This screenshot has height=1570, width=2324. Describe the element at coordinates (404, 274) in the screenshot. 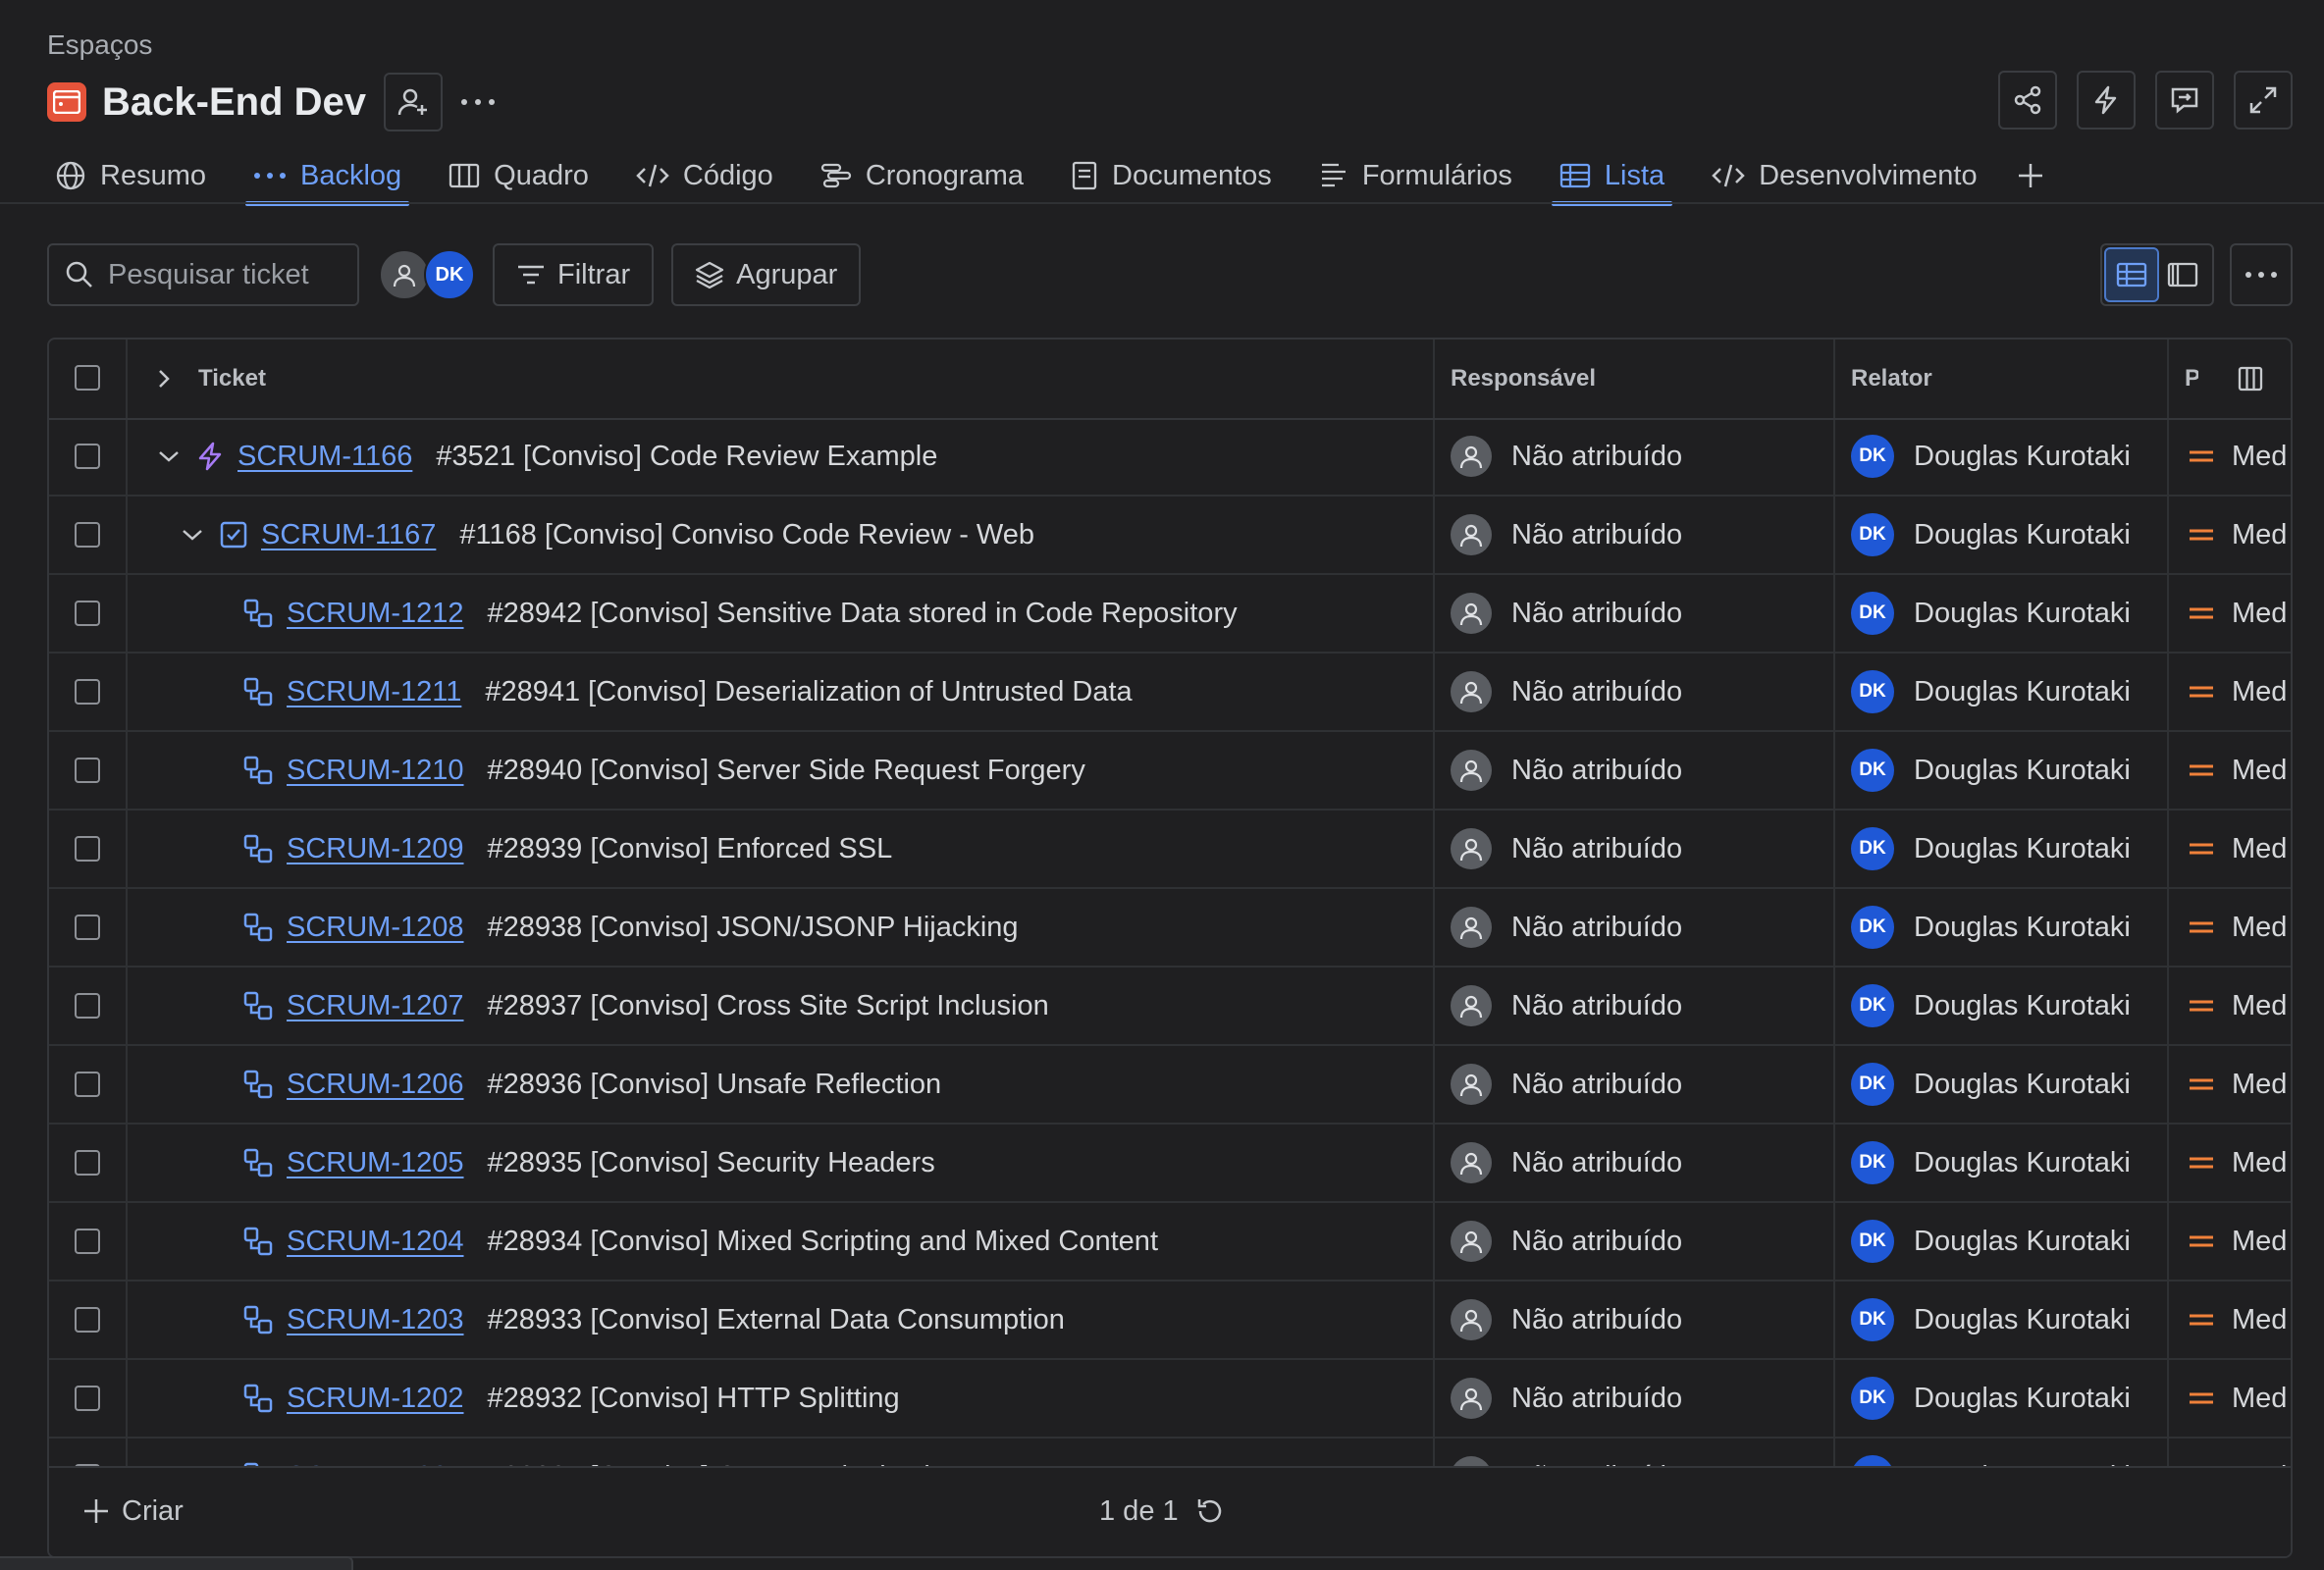

I see `unassigned-avatar` at that location.